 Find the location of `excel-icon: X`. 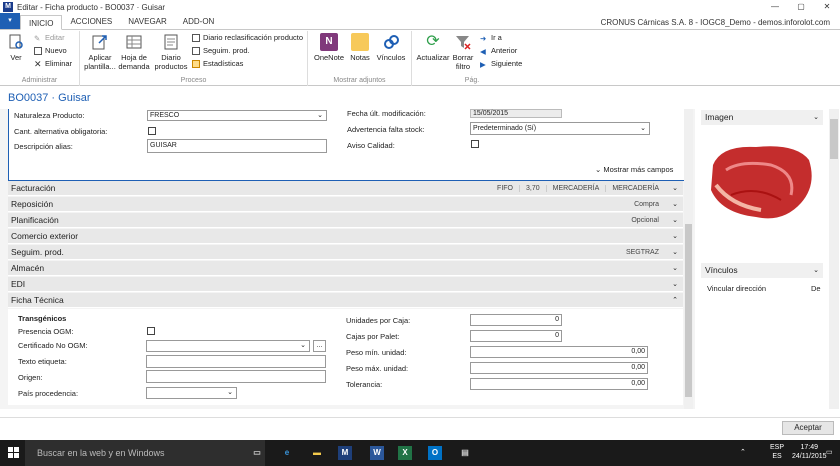

excel-icon: X is located at coordinates (405, 453).